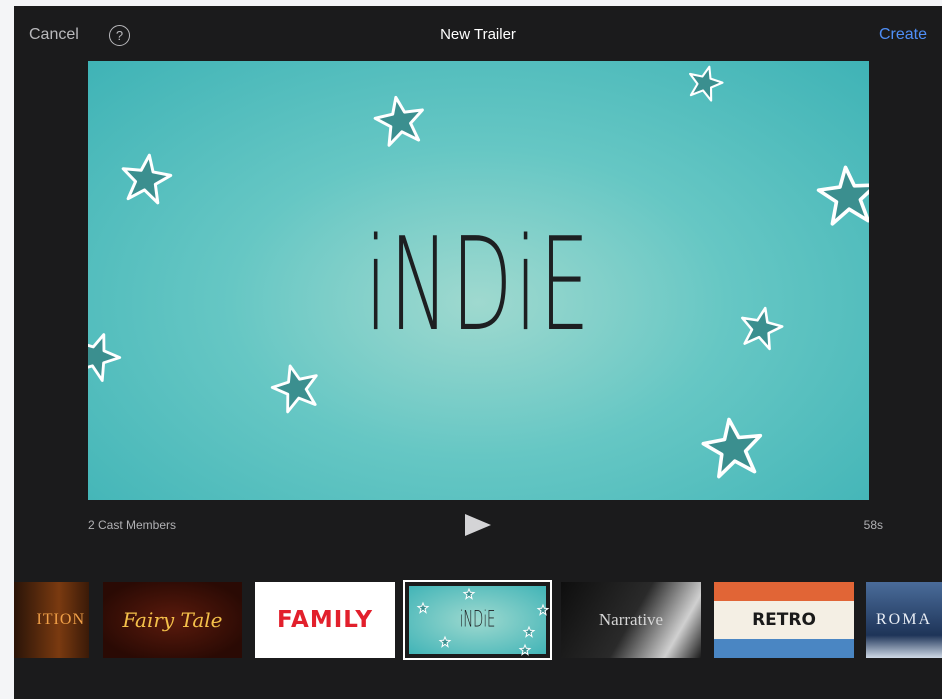 Image resolution: width=942 pixels, height=699 pixels. I want to click on template-label: ROMA, so click(904, 619).